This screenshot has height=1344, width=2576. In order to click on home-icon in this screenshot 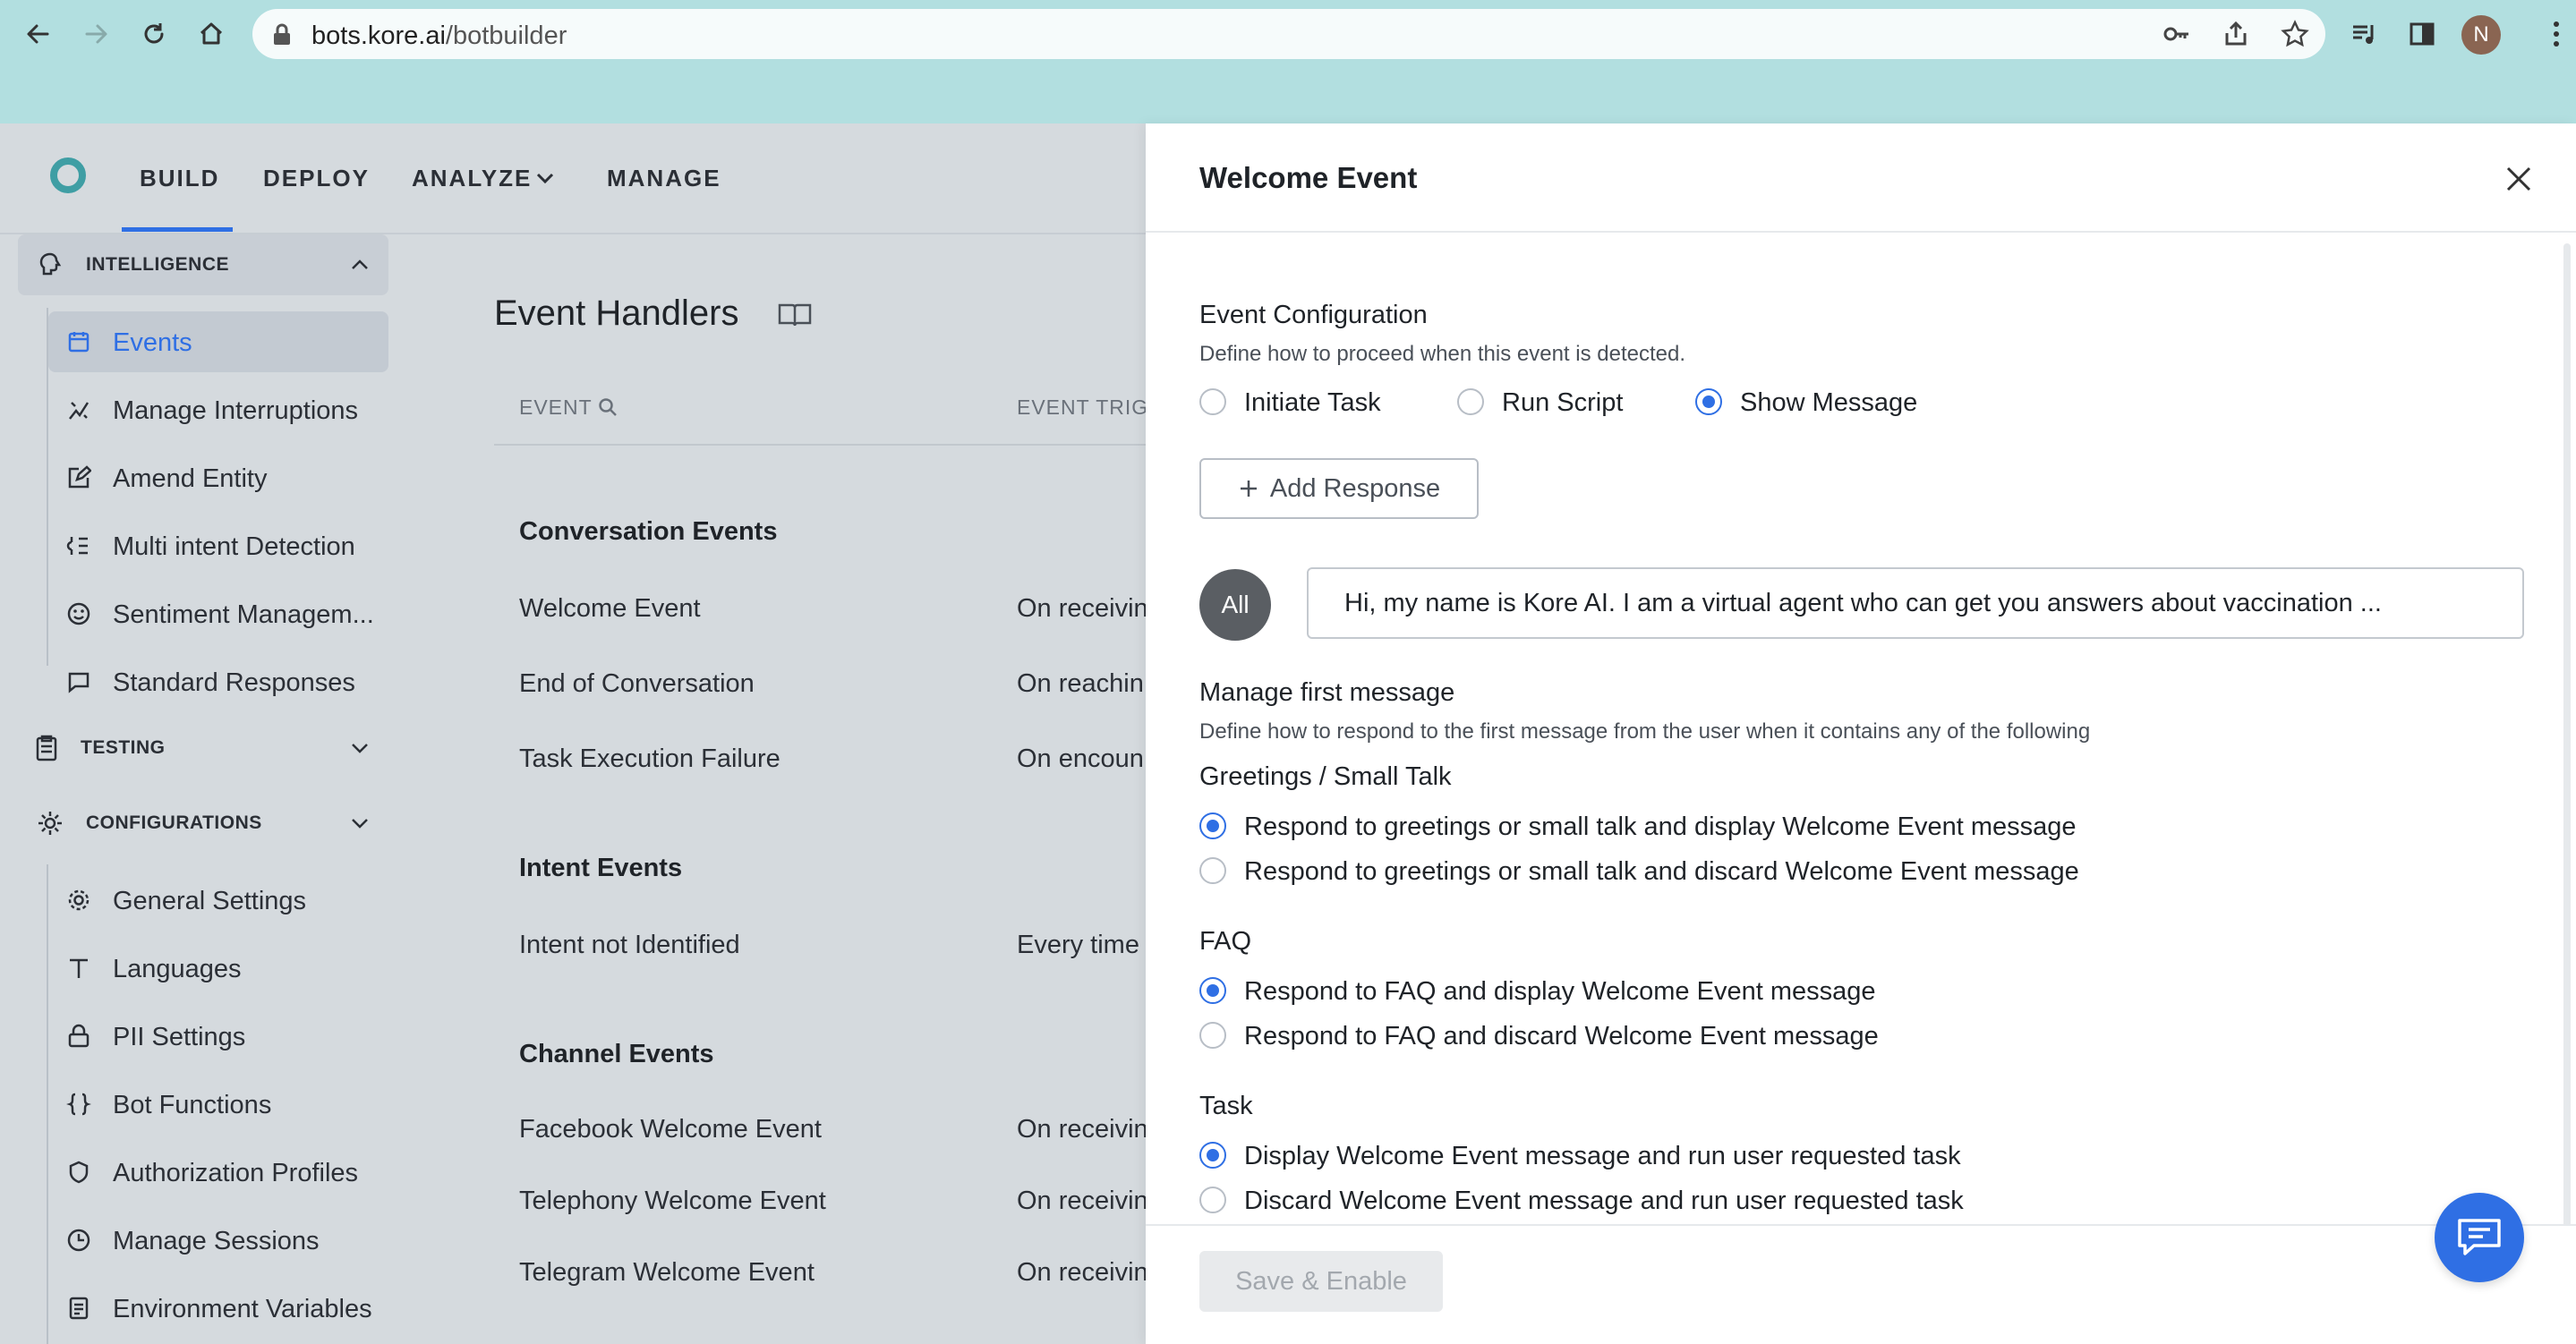, I will do `click(211, 34)`.